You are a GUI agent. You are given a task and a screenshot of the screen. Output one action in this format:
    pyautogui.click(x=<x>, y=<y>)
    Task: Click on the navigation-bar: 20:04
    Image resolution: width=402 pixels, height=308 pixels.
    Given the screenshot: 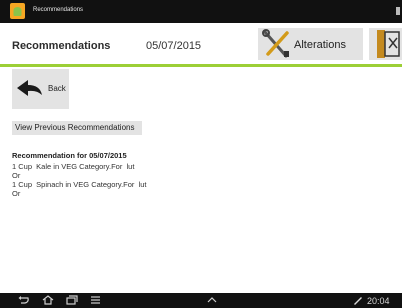 What is the action you would take?
    pyautogui.click(x=201, y=300)
    